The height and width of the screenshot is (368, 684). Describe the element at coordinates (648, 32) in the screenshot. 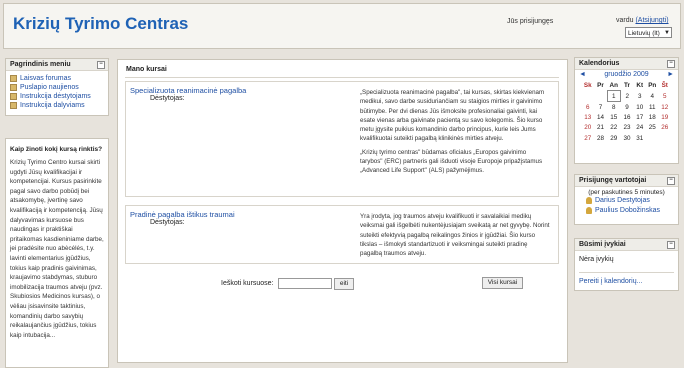

I see `language-select: Lietuvių (lt) ▼` at that location.